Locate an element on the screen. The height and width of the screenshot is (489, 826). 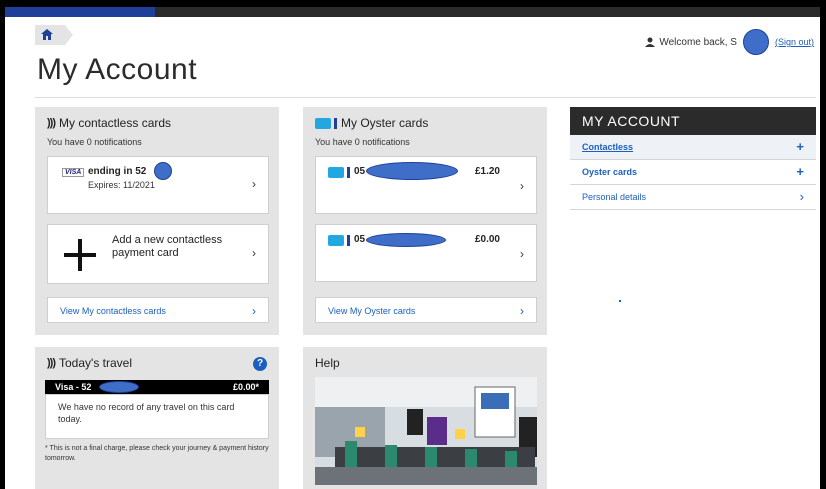
card-expires: Expires: 11/2021 is located at coordinates (121, 185).